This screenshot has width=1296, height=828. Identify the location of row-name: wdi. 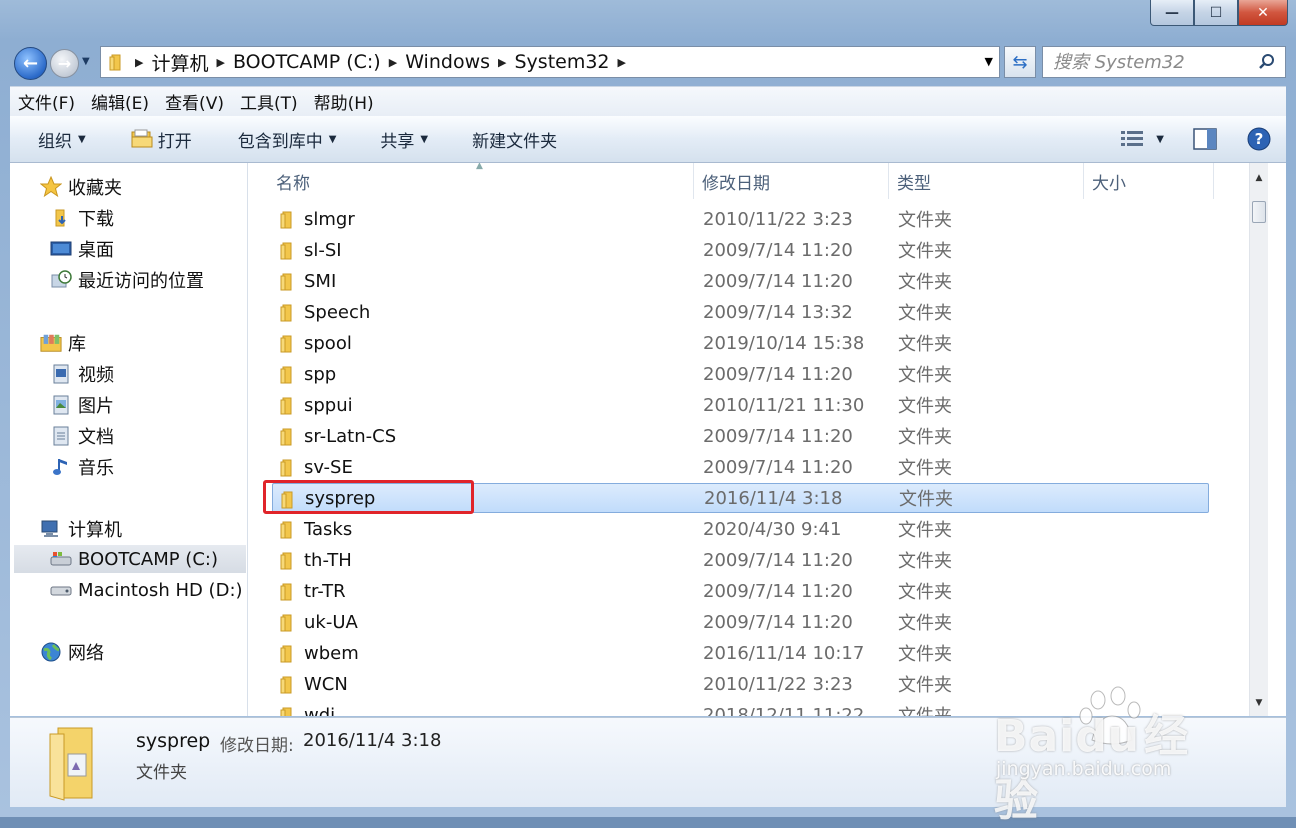
(320, 710).